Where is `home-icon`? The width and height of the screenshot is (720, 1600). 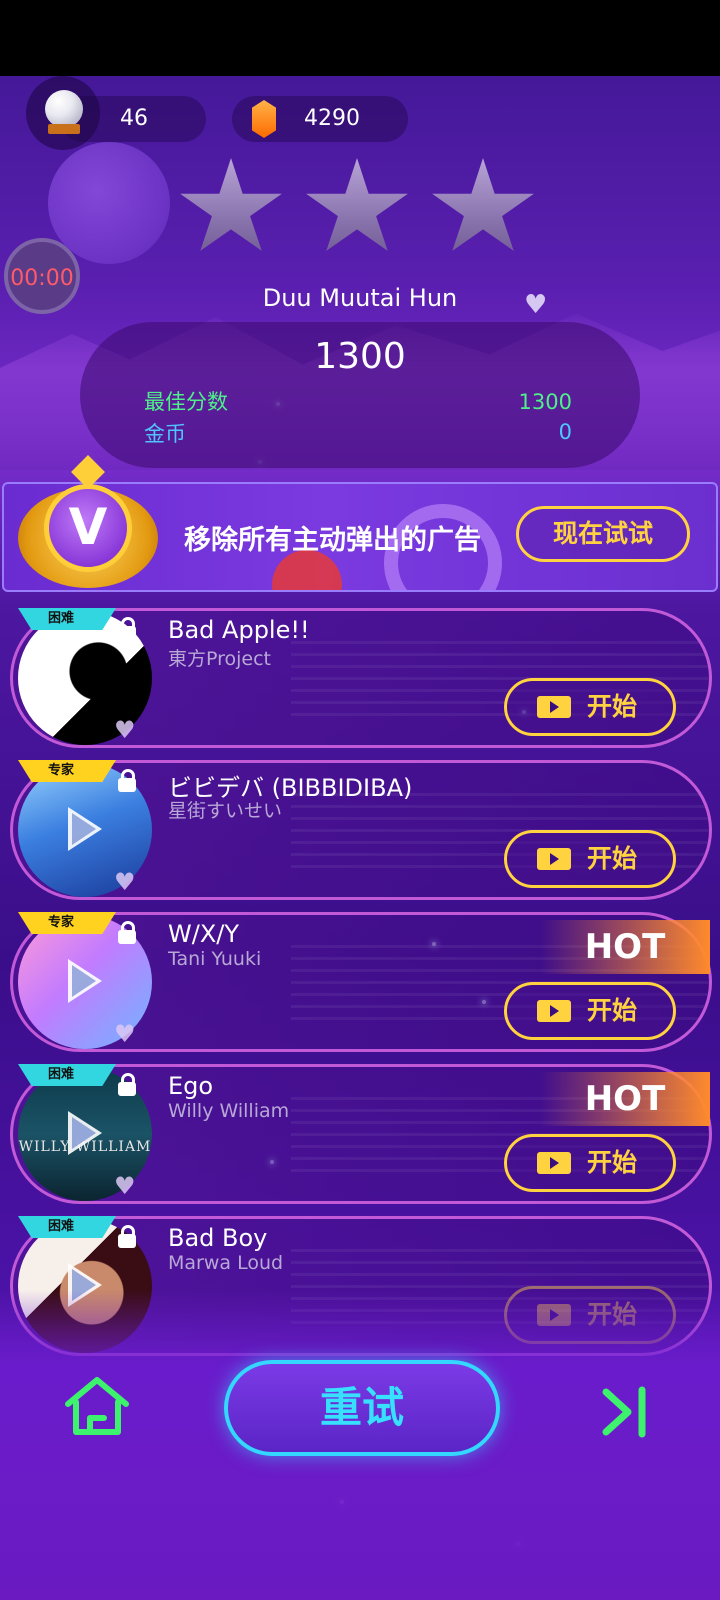 home-icon is located at coordinates (97, 1406).